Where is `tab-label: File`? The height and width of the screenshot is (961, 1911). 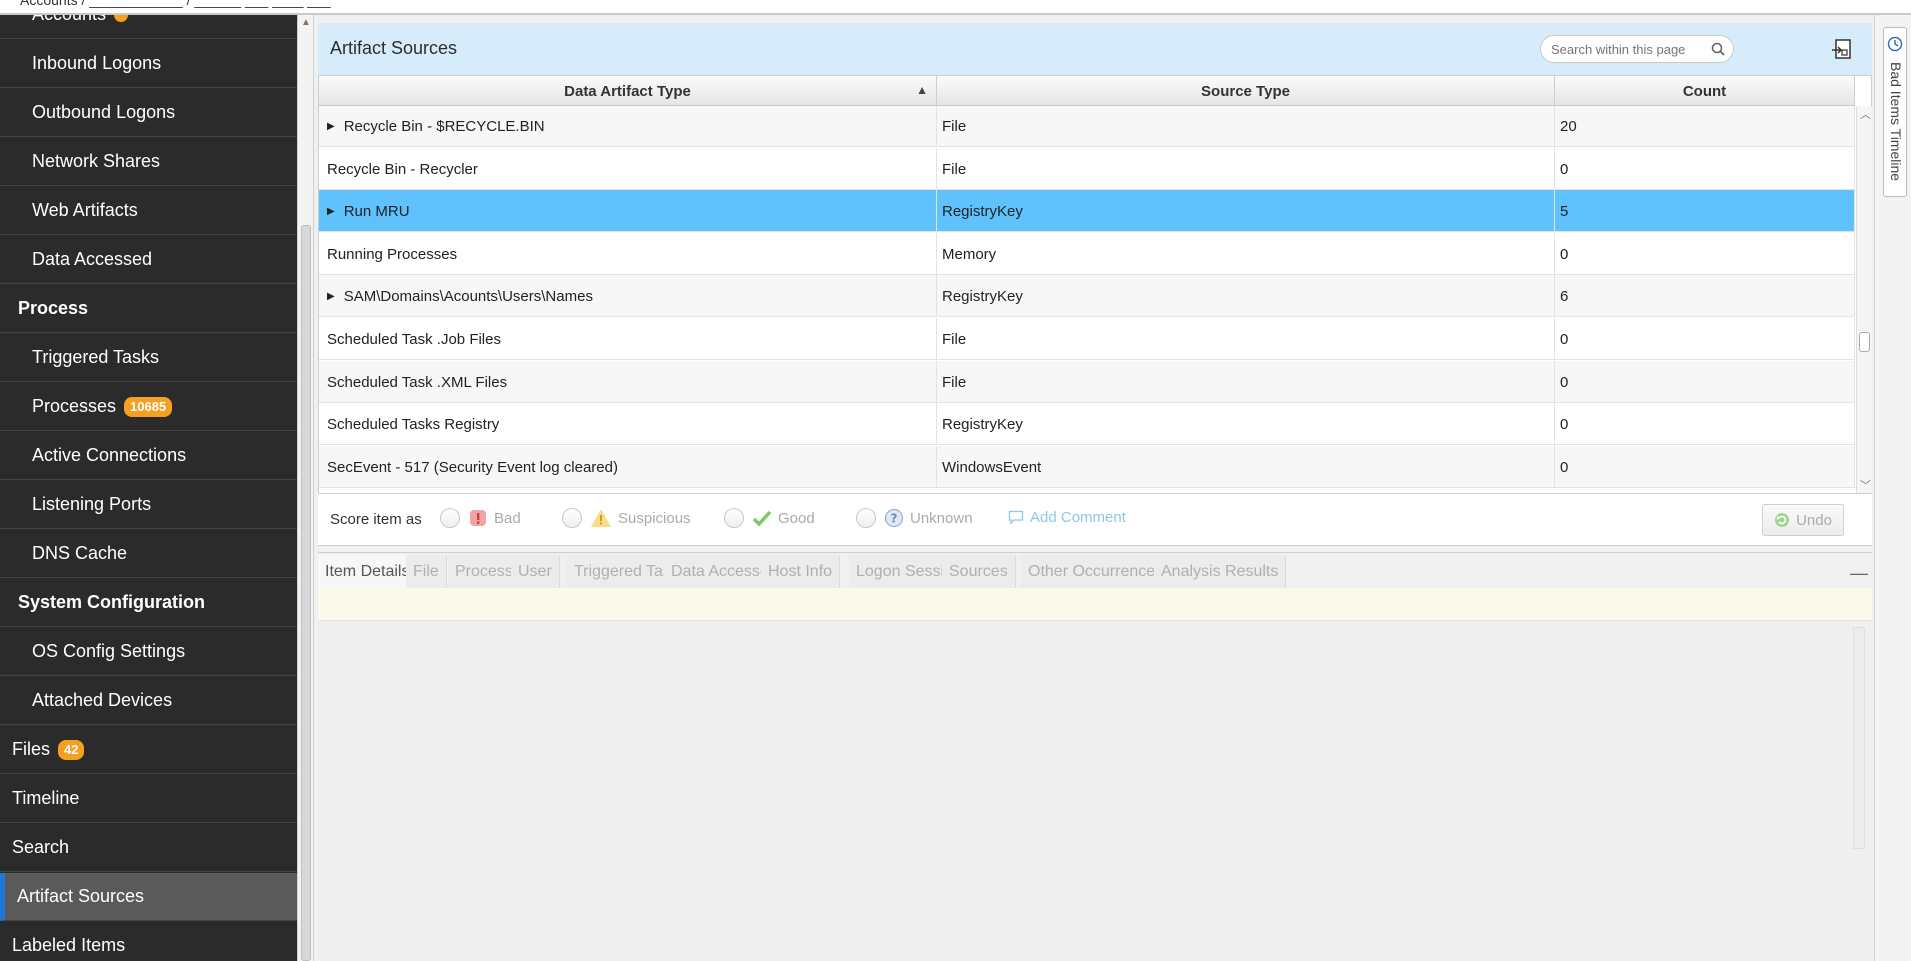
tab-label: File is located at coordinates (426, 571).